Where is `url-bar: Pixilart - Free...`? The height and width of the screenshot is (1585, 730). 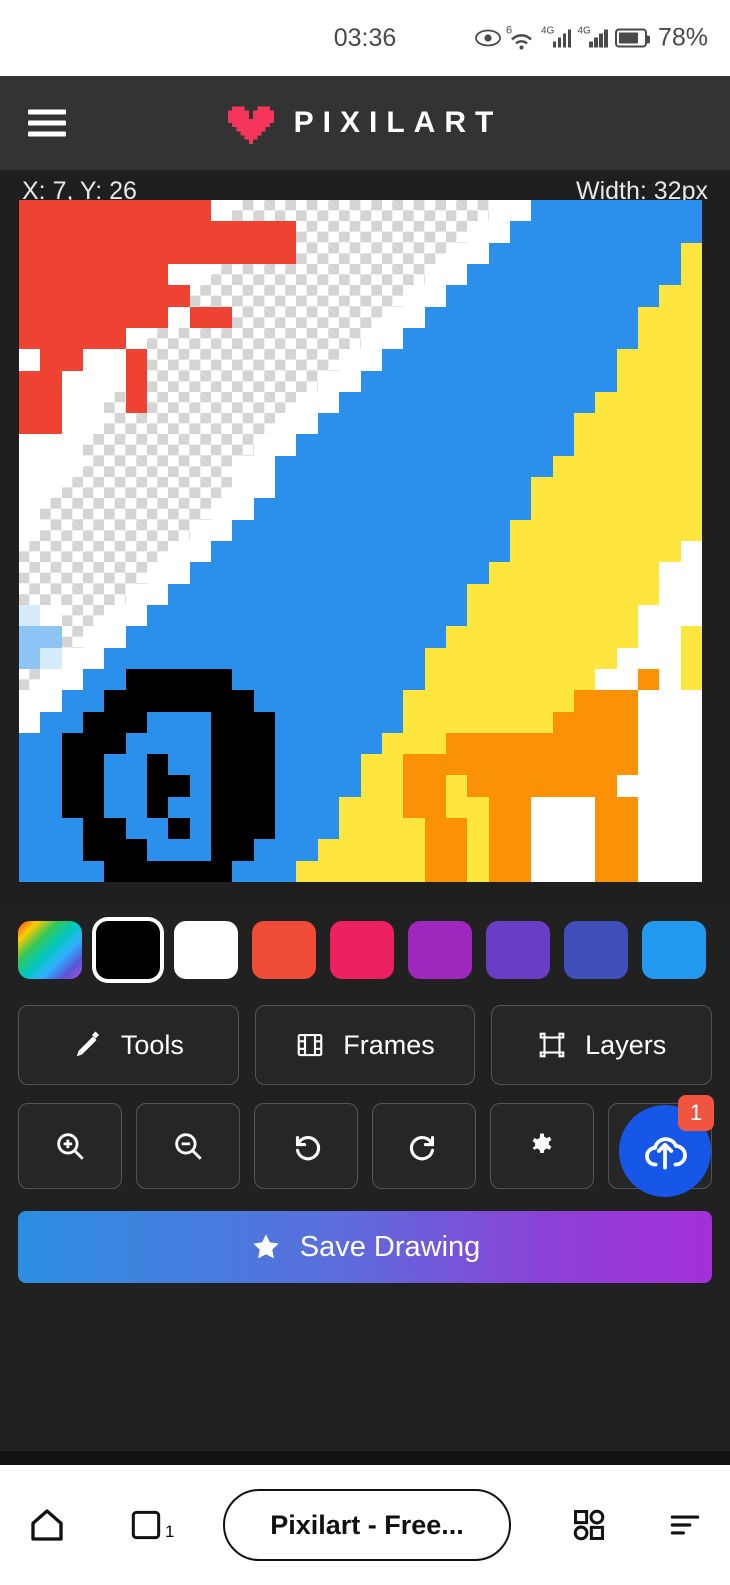
url-bar: Pixilart - Free... is located at coordinates (367, 1525).